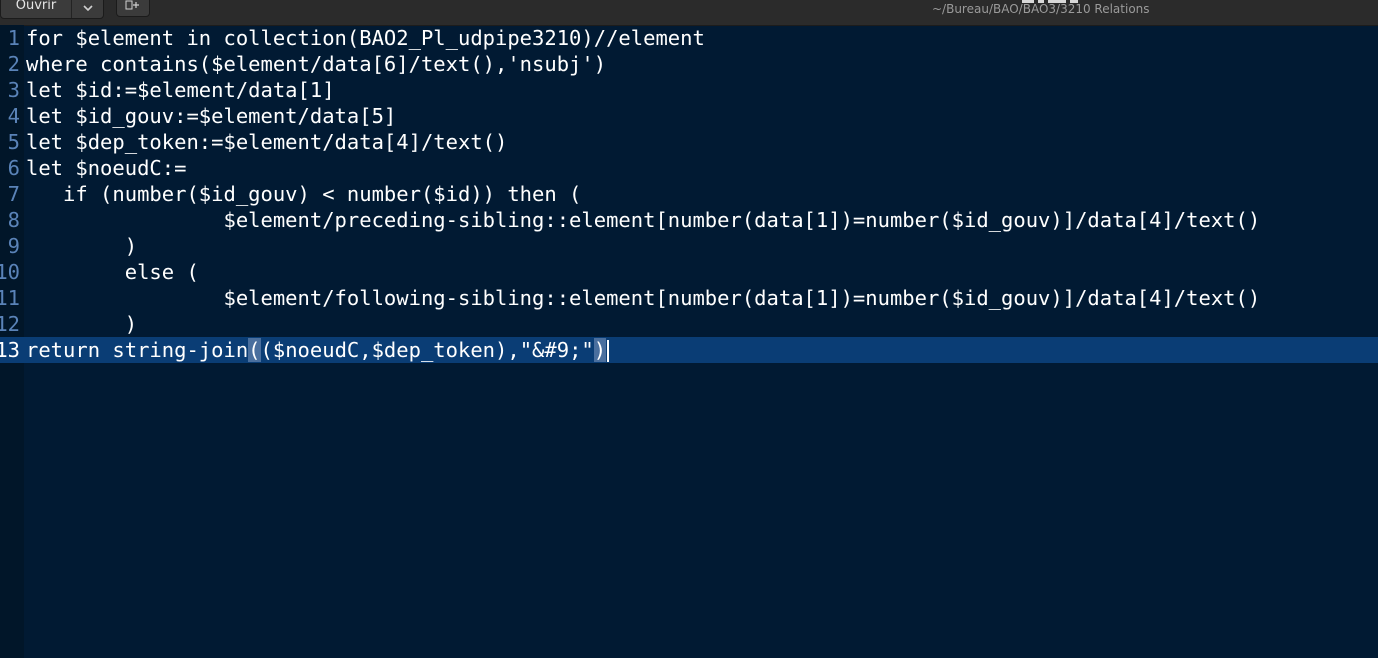  Describe the element at coordinates (600, 350) in the screenshot. I see `matched-bracket-close: )` at that location.